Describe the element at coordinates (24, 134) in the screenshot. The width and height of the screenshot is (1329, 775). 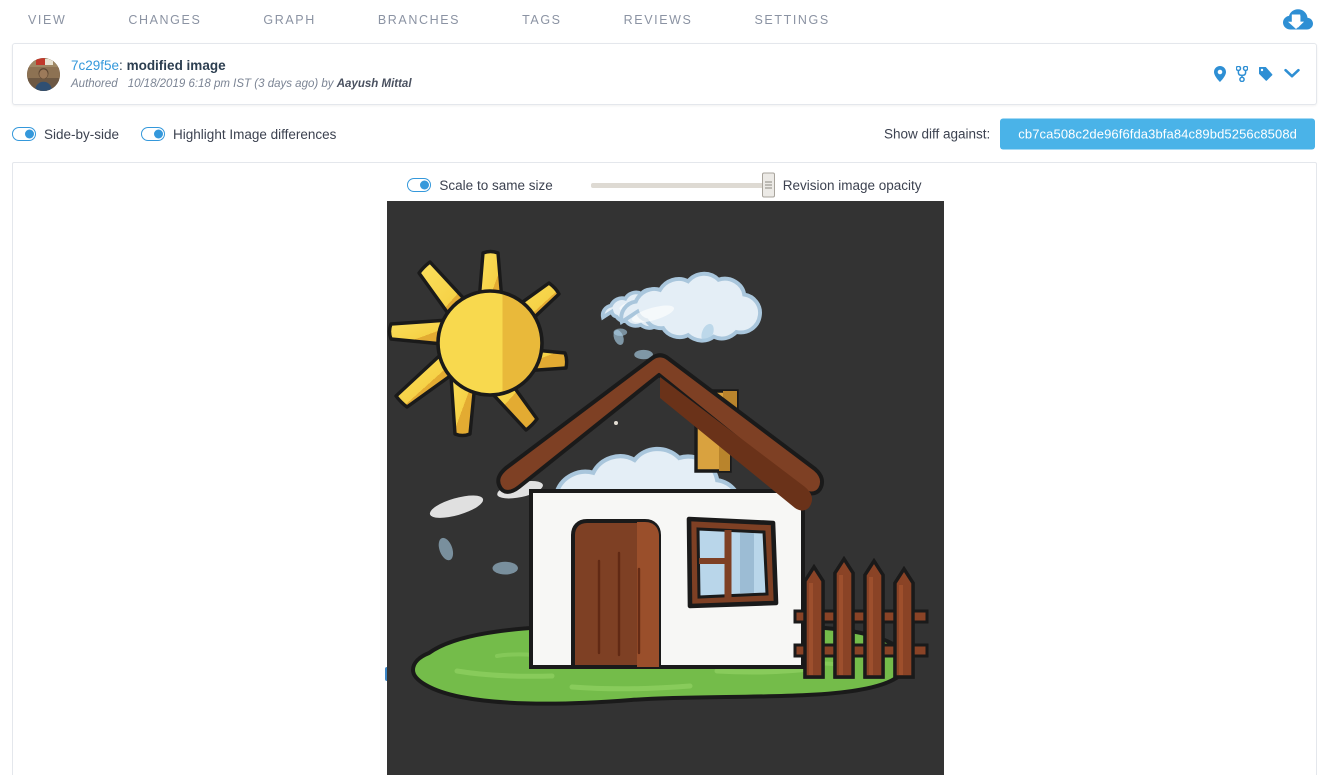
I see `side-by-side-switch` at that location.